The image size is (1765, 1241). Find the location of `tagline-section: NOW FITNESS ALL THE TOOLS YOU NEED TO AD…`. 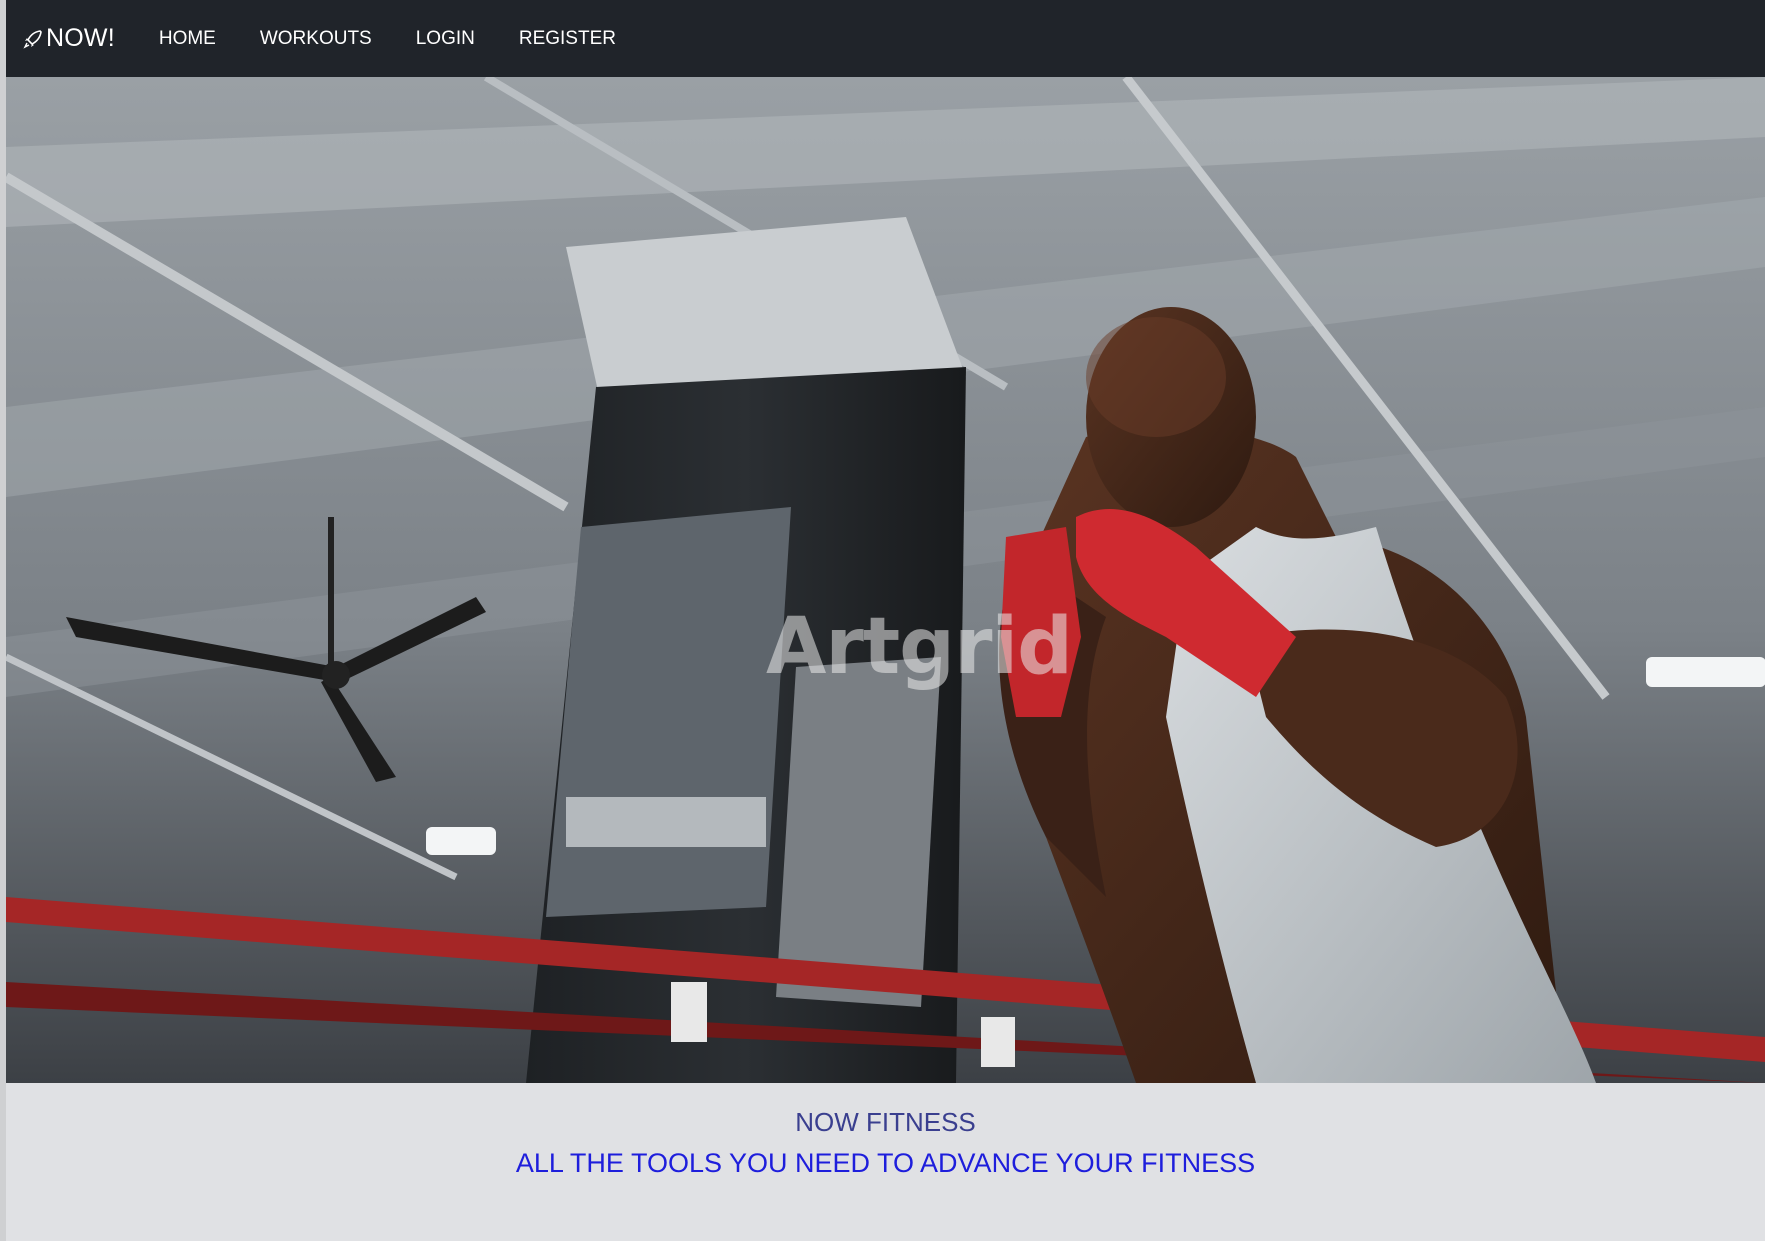

tagline-section: NOW FITNESS ALL THE TOOLS YOU NEED TO AD… is located at coordinates (885, 1162).